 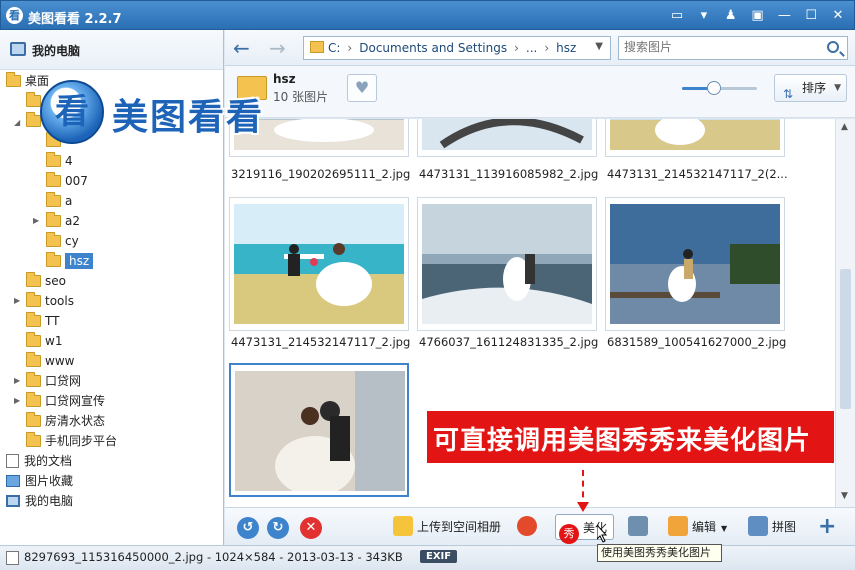 I want to click on tree-item-a: a, so click(x=59, y=201).